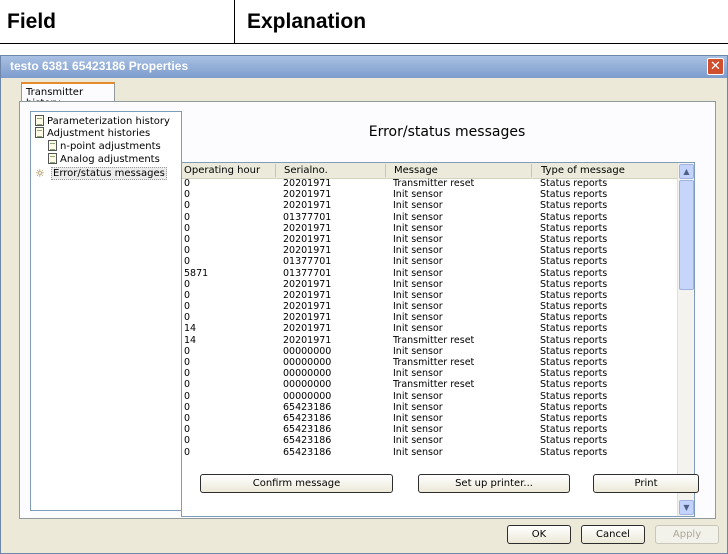 This screenshot has height=554, width=728. I want to click on ok-button: OK, so click(539, 534).